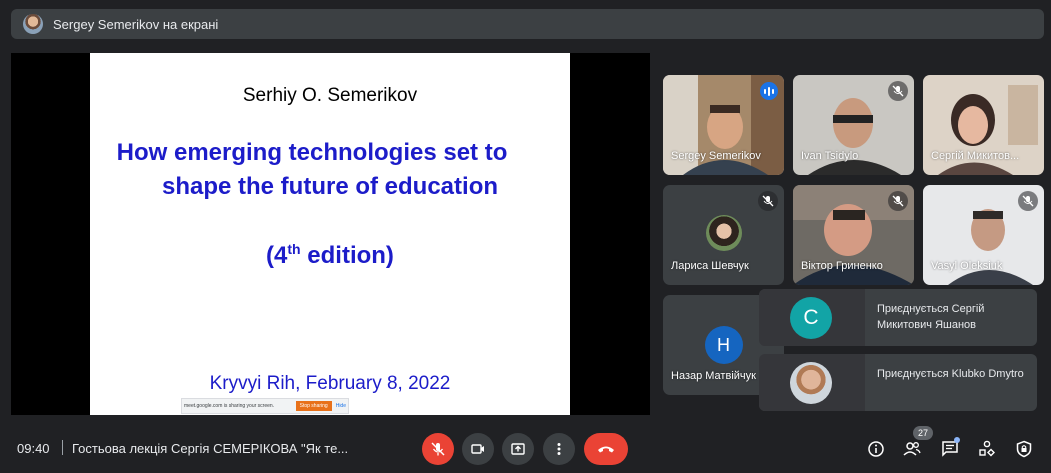 This screenshot has height=473, width=1051. I want to click on participants-button, so click(912, 449).